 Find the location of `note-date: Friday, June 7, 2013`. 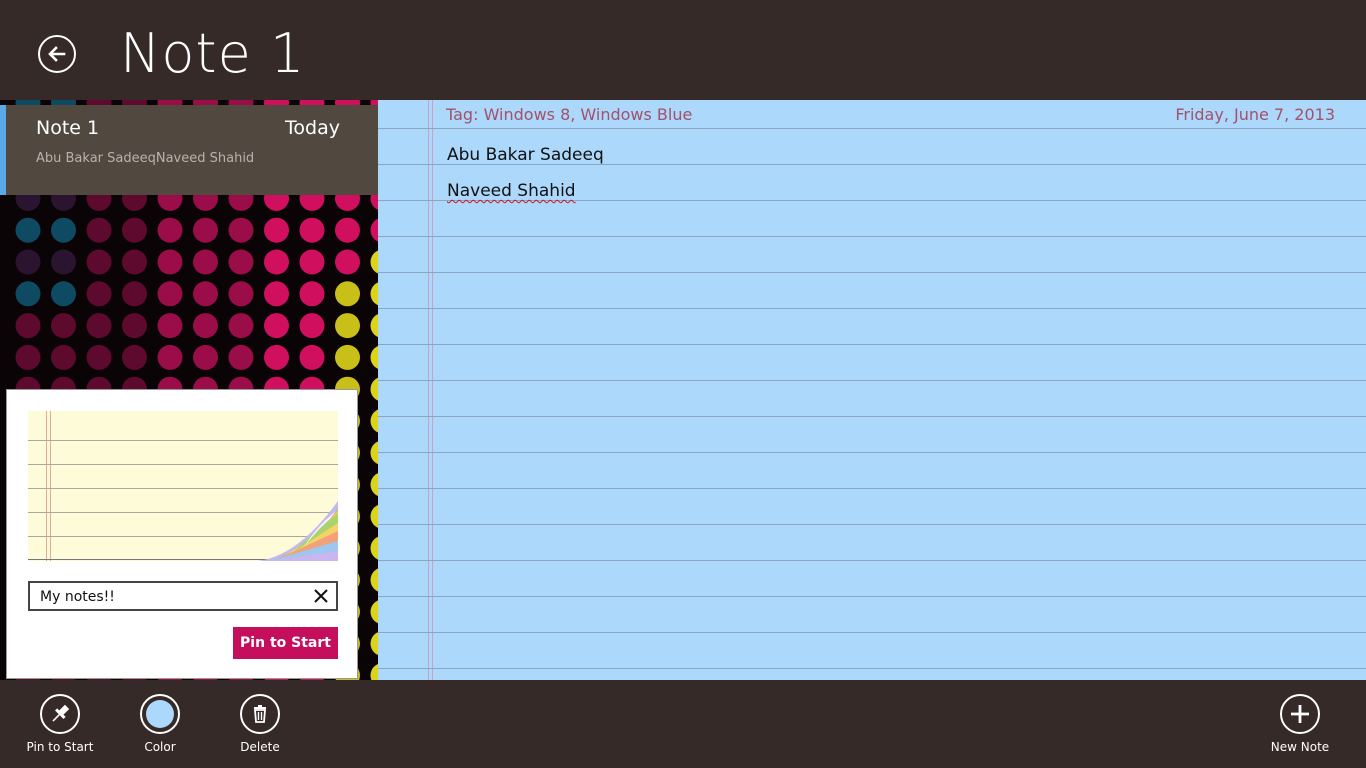

note-date: Friday, June 7, 2013 is located at coordinates (1255, 114).